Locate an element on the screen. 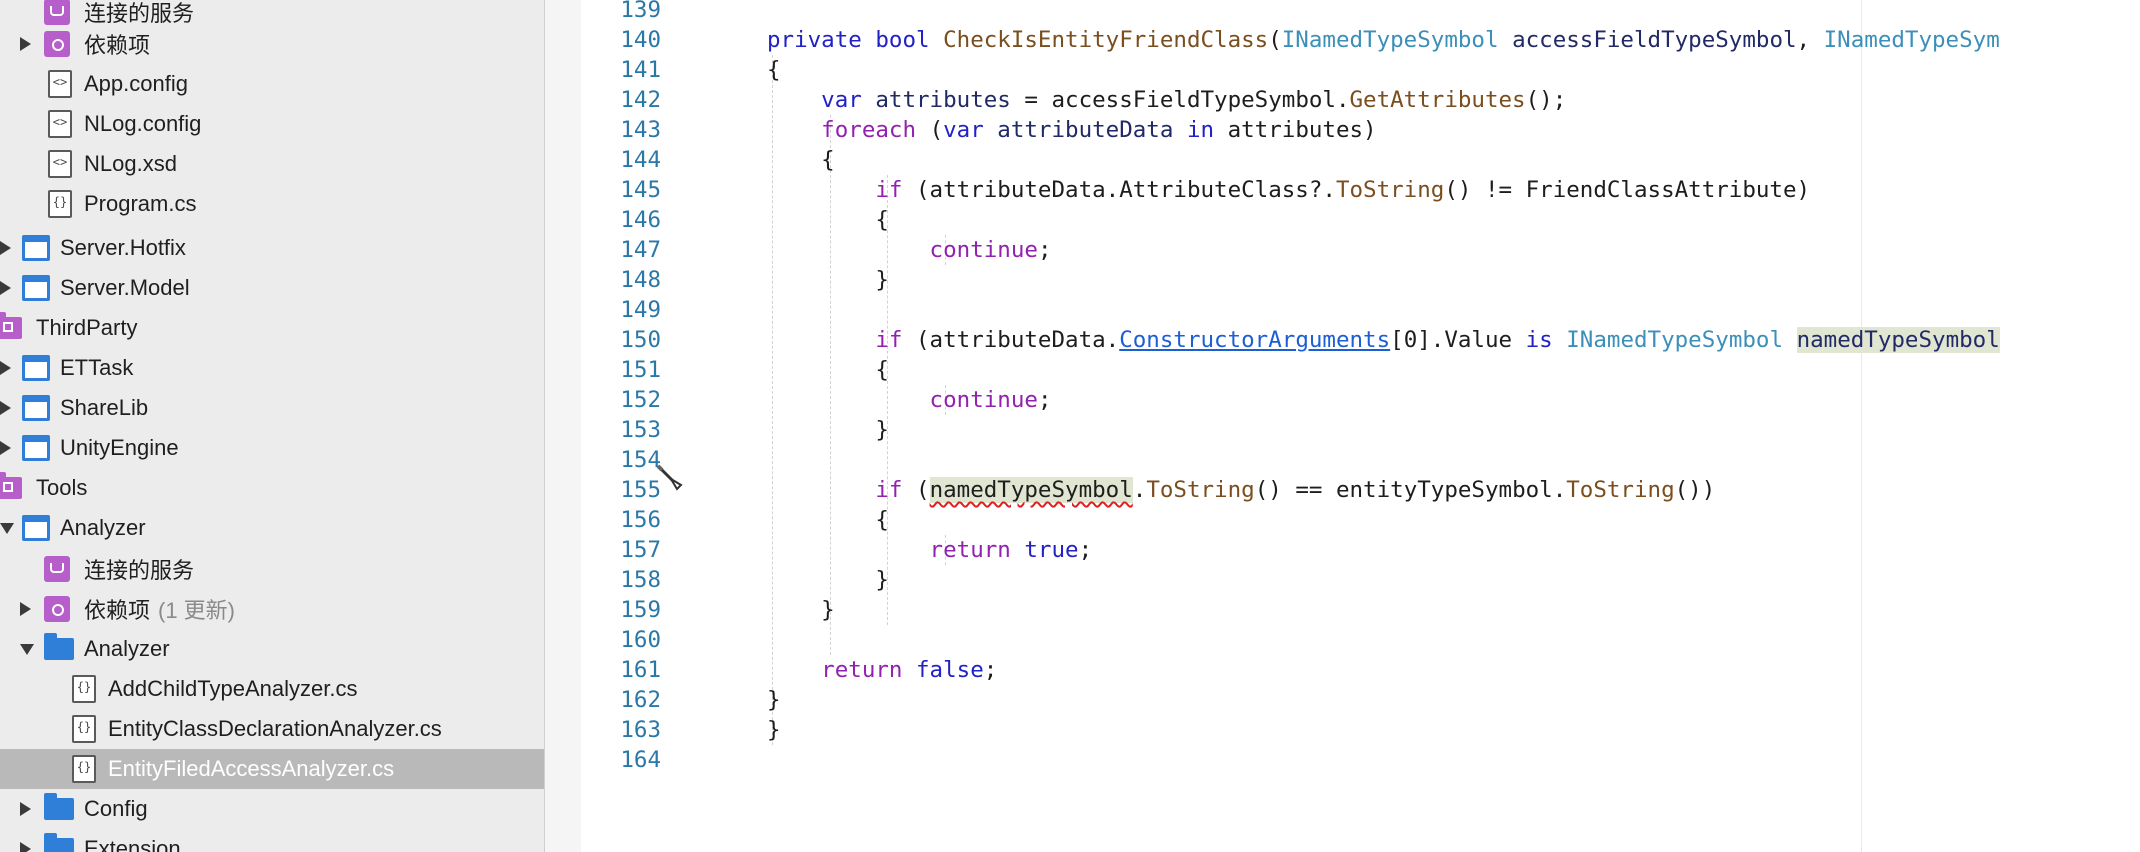  code-token: ConstructorArguments is located at coordinates (1254, 340).